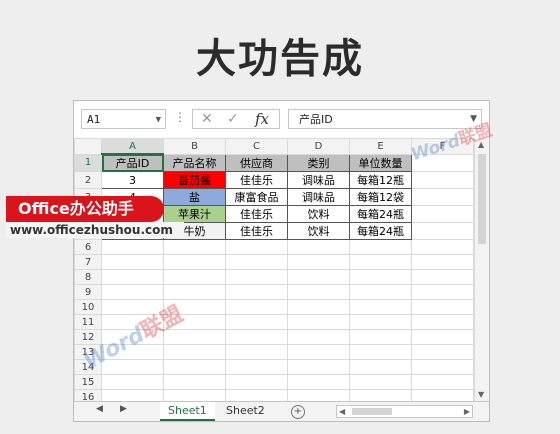  Describe the element at coordinates (262, 119) in the screenshot. I see `fx-icon: fx` at that location.